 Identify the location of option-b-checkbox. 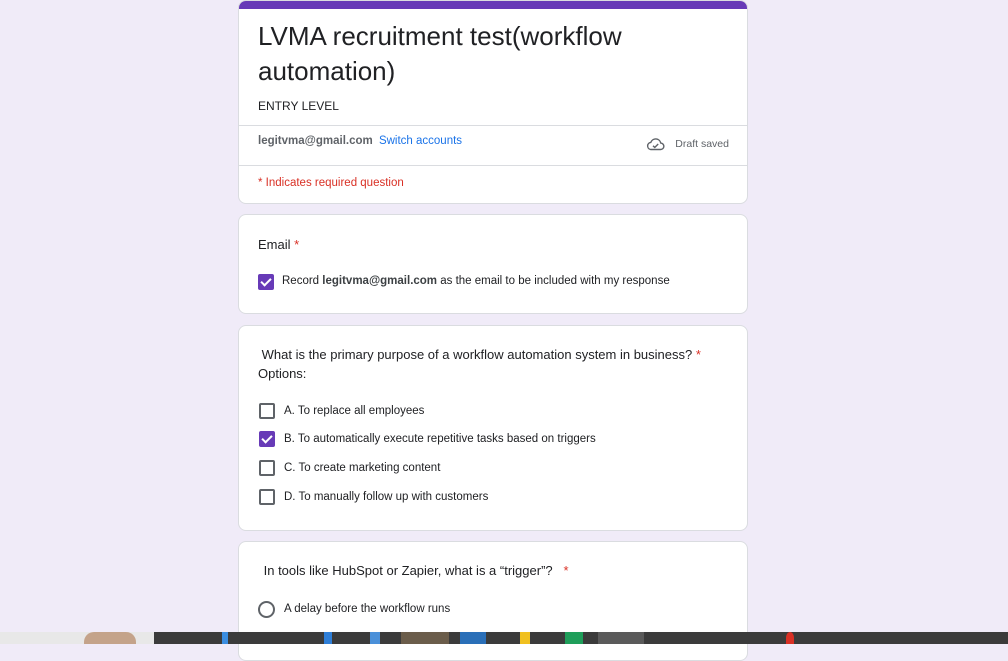
(267, 439).